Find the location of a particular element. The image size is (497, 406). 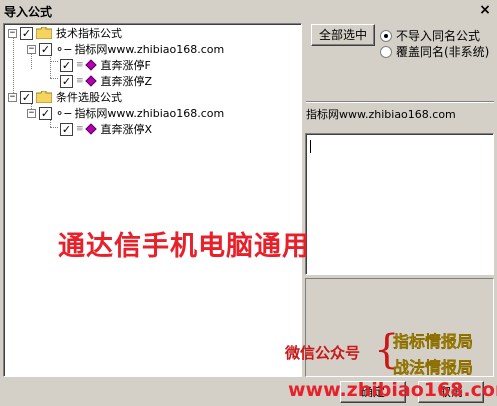

tree-item-zhibiao-site-2: − ✓ ⚬− 指标网www.zhibiao168.com is located at coordinates (125, 113).